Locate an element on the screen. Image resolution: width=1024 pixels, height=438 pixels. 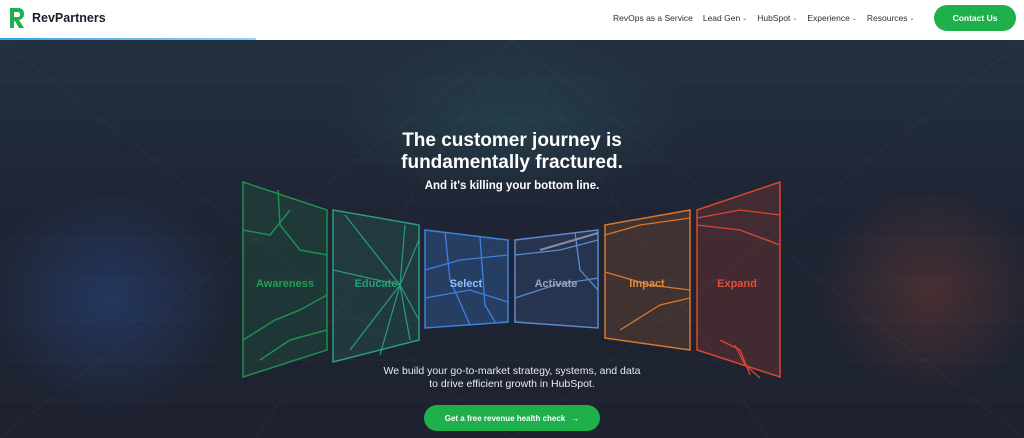
nav-label: Resources is located at coordinates (887, 18).